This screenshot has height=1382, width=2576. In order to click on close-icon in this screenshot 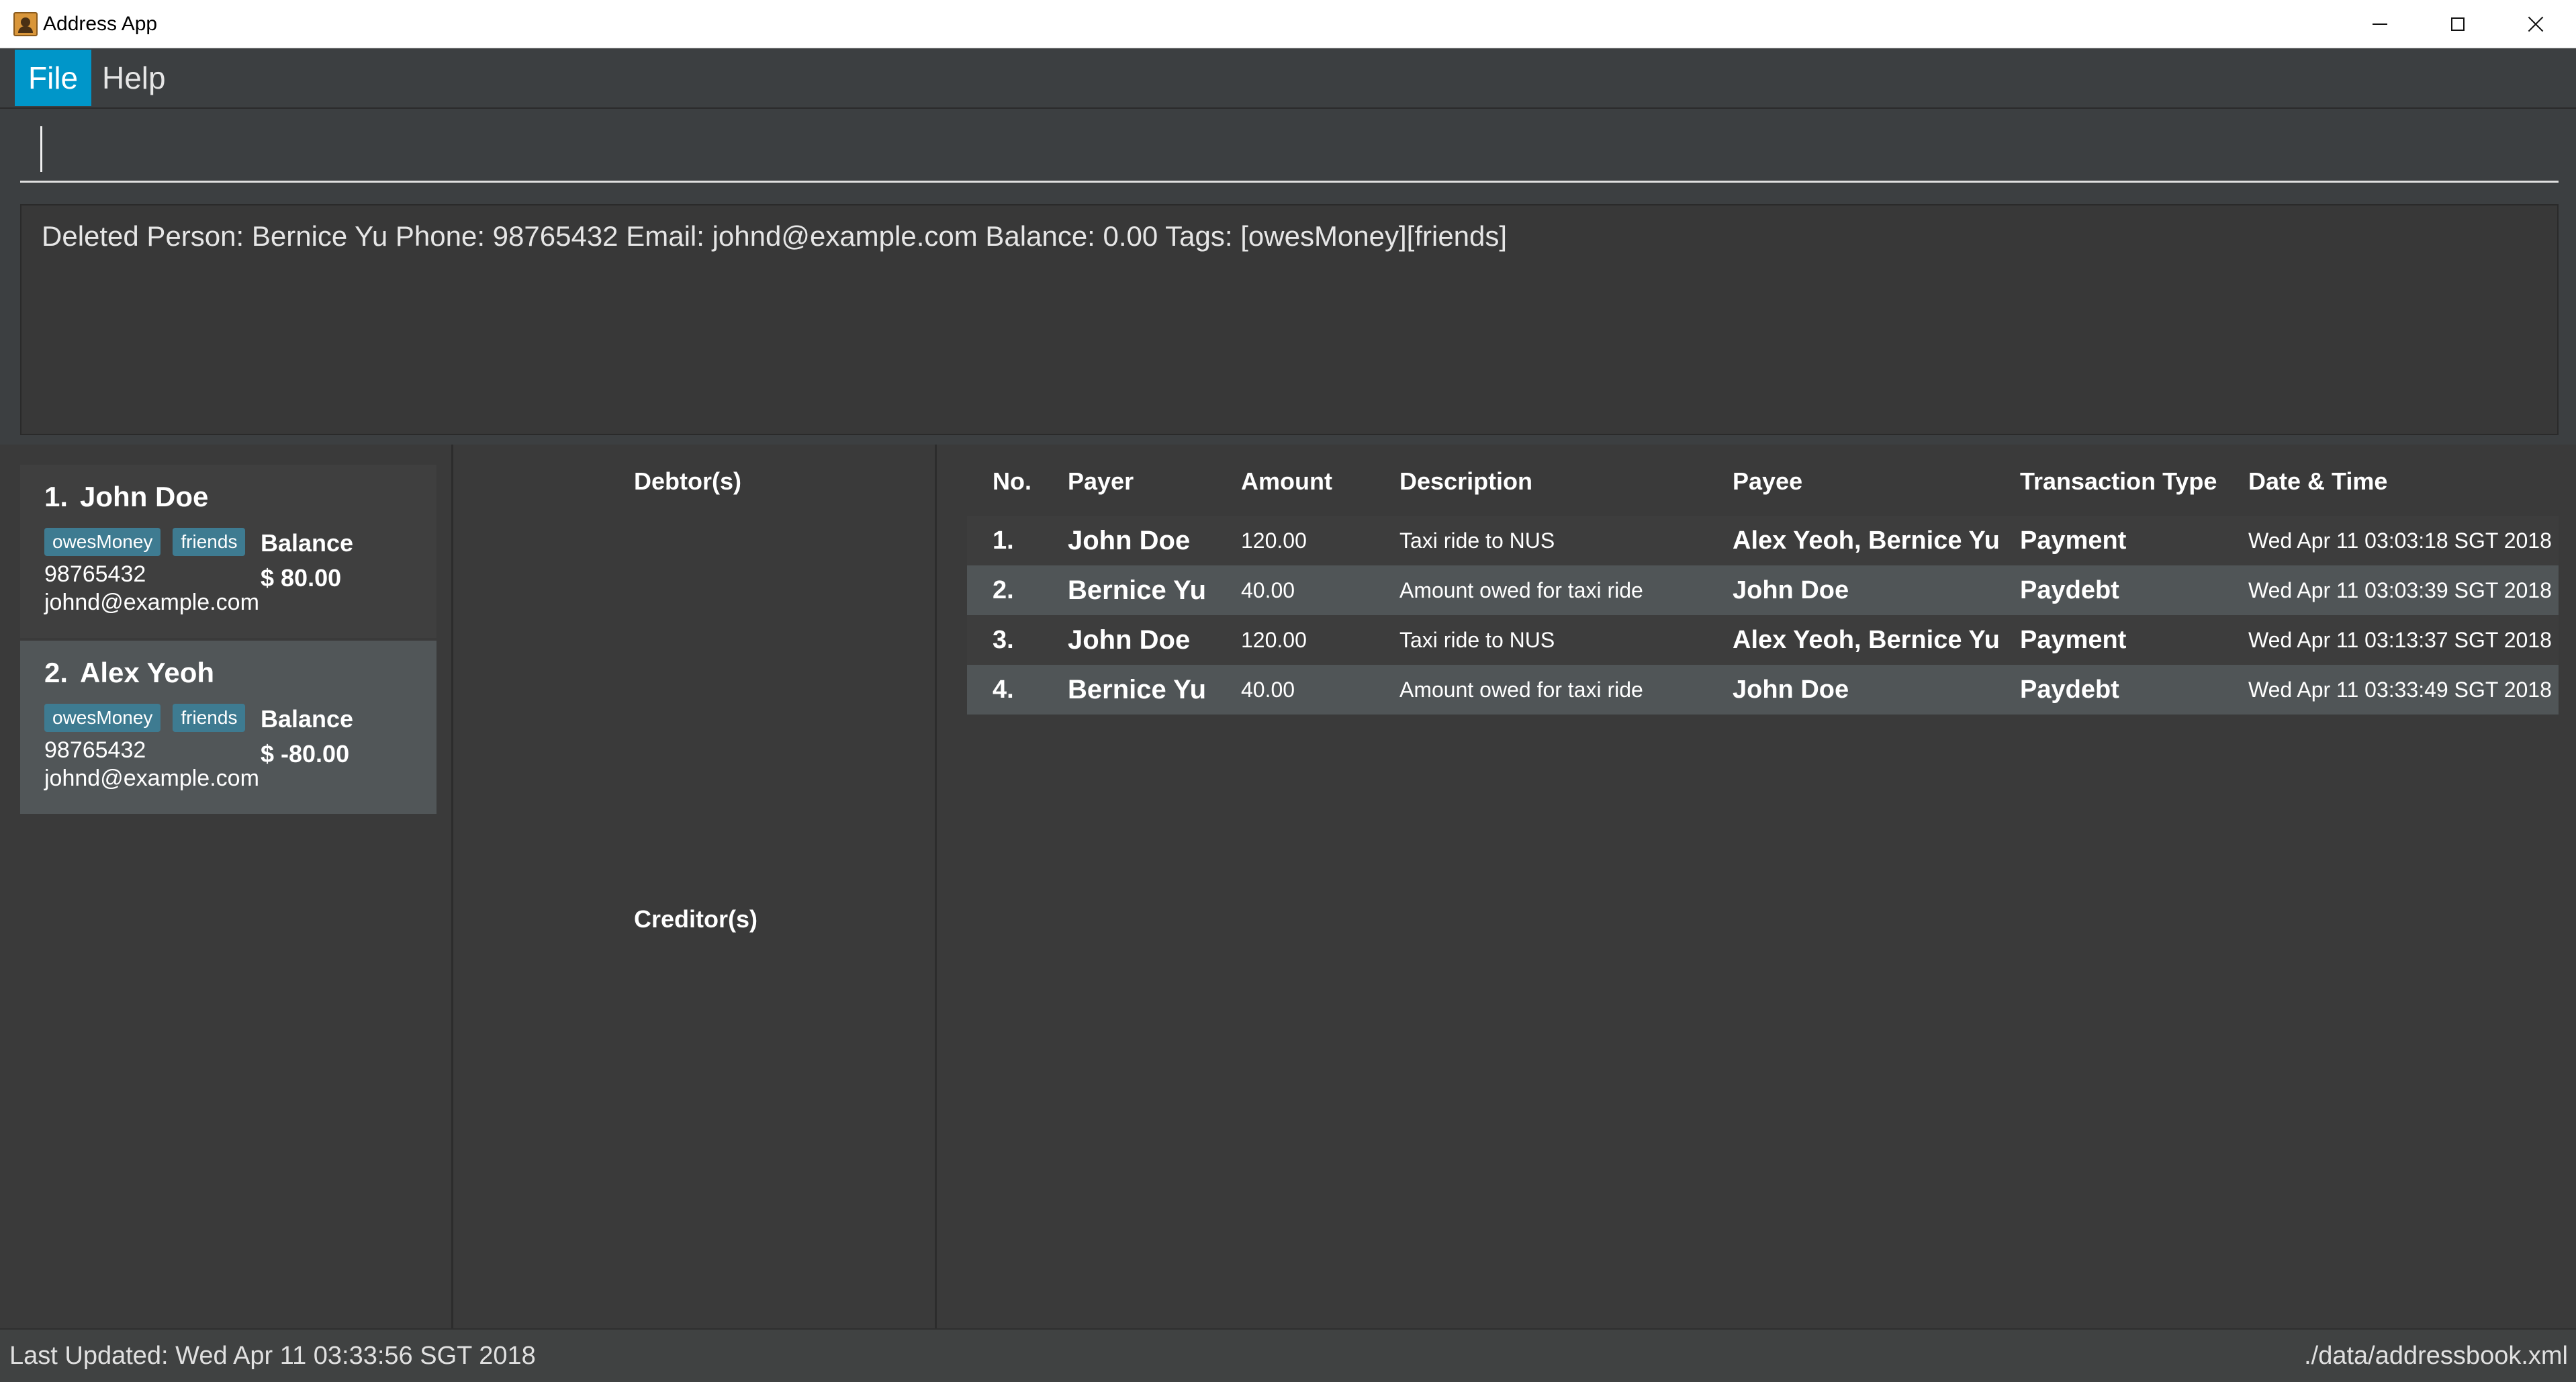, I will do `click(2535, 24)`.